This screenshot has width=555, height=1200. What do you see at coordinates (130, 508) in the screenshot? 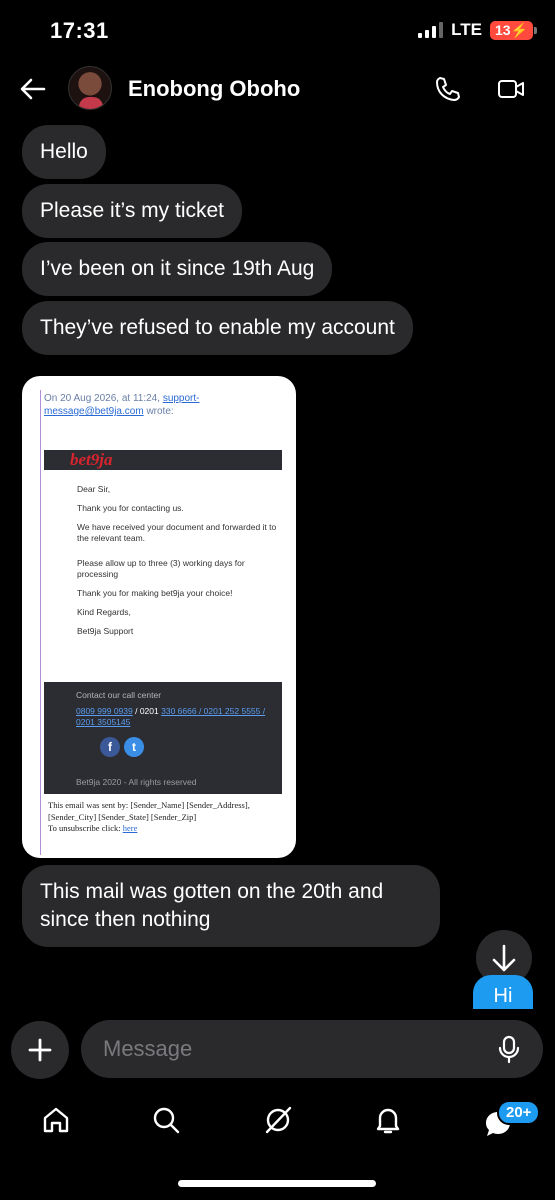
I see `email-thanks: Thank you for contacting us.` at bounding box center [130, 508].